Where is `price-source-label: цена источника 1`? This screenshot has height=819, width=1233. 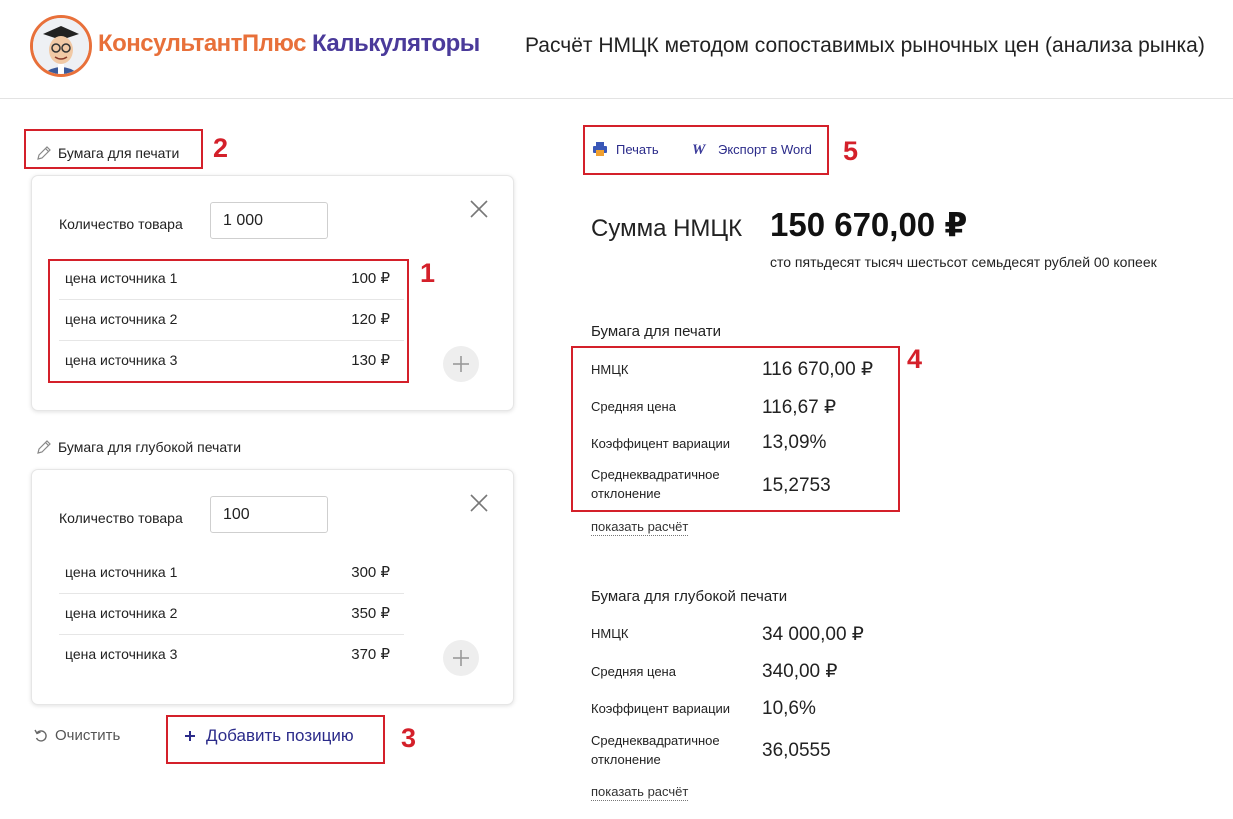
price-source-label: цена источника 1 is located at coordinates (121, 572).